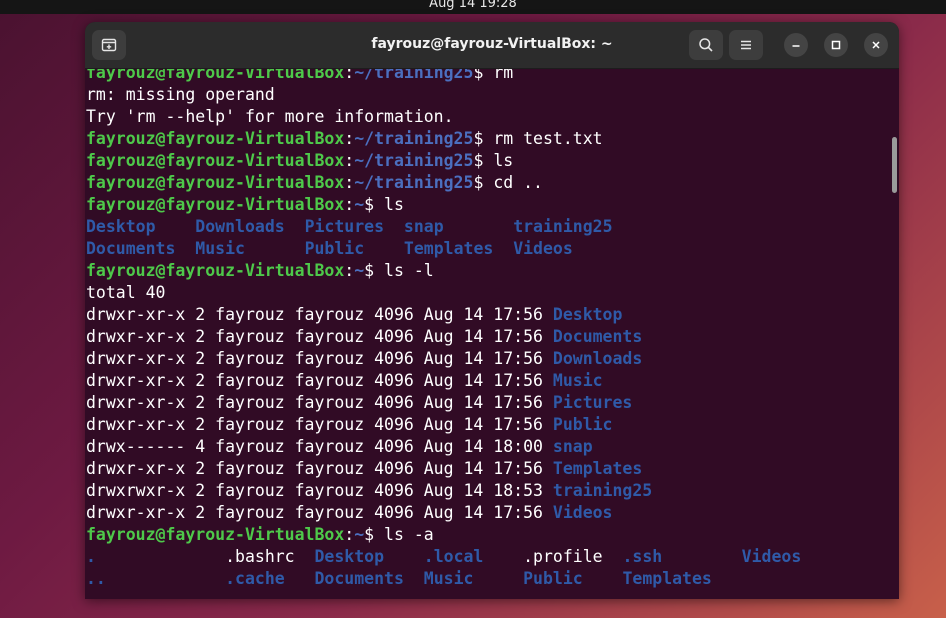 The height and width of the screenshot is (618, 946). What do you see at coordinates (443, 205) in the screenshot?
I see `prompt-line: fayrouz@fayrouz-VirtualBox:~$ ls` at bounding box center [443, 205].